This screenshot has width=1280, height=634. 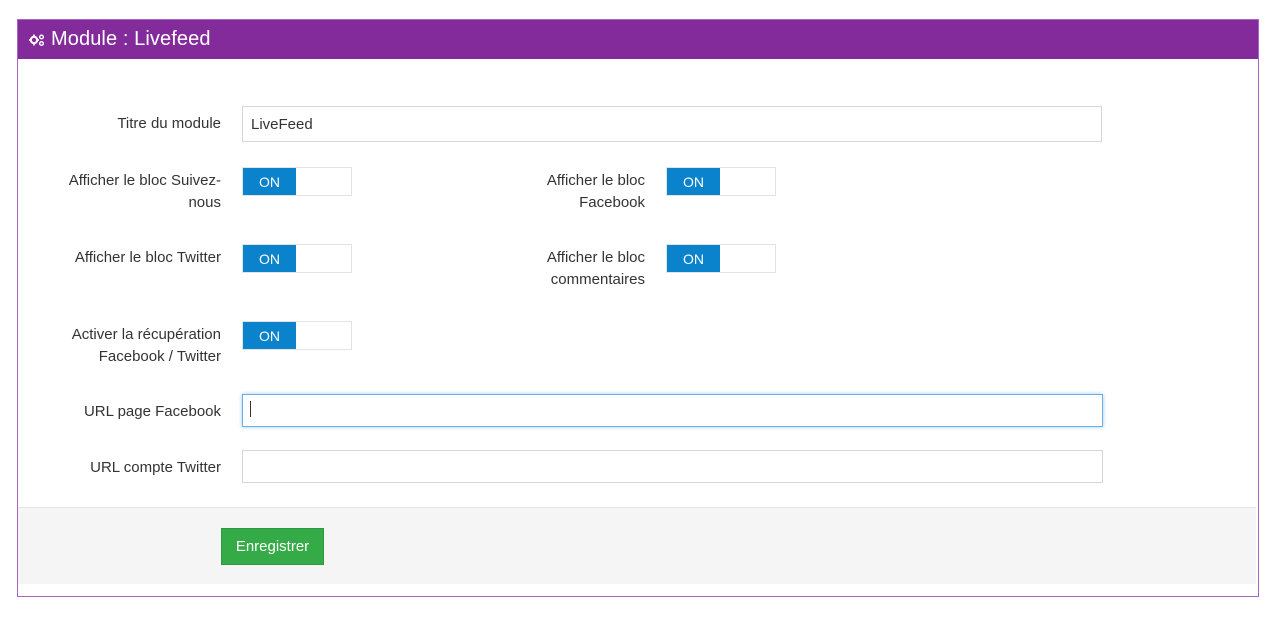 What do you see at coordinates (37, 40) in the screenshot?
I see `cogs-icon` at bounding box center [37, 40].